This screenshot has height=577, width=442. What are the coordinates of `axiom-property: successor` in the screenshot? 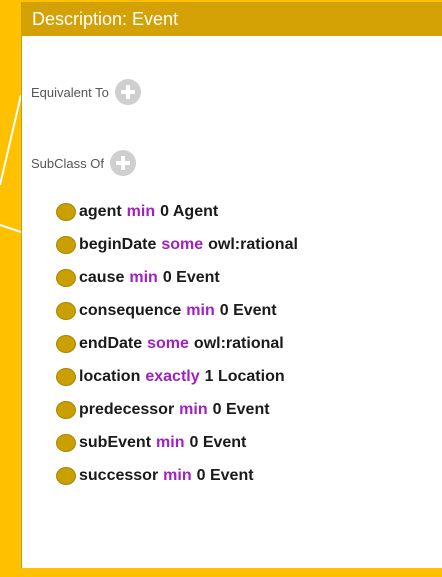 It's located at (119, 475).